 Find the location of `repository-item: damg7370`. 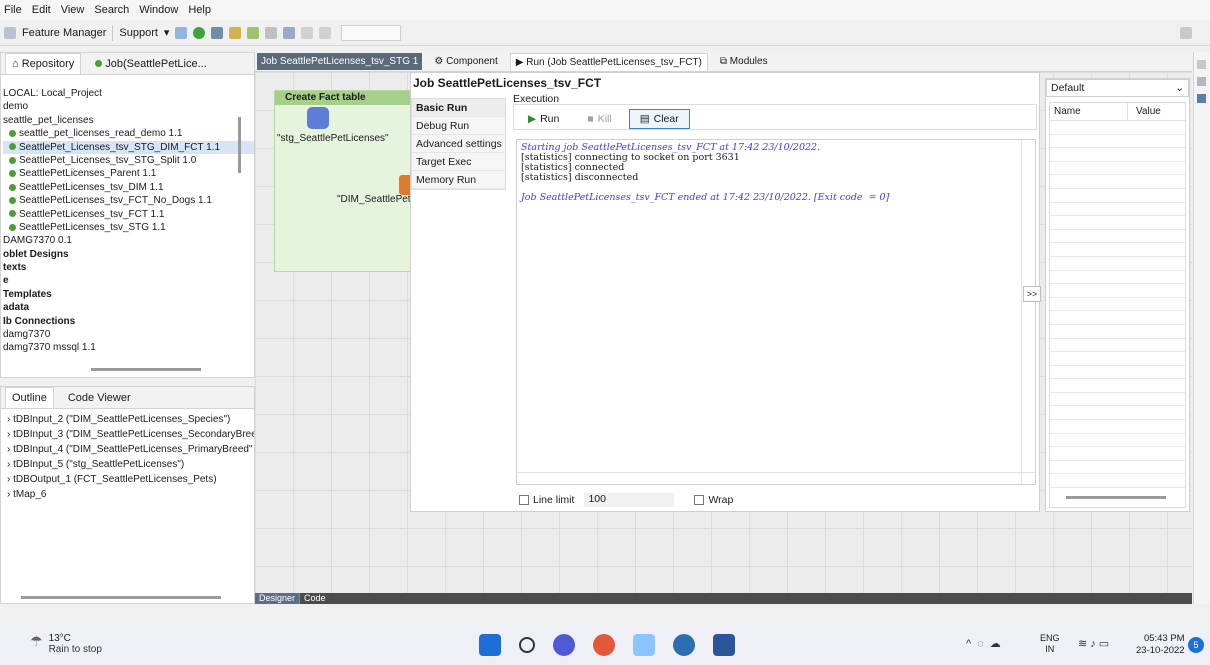

repository-item: damg7370 is located at coordinates (128, 334).